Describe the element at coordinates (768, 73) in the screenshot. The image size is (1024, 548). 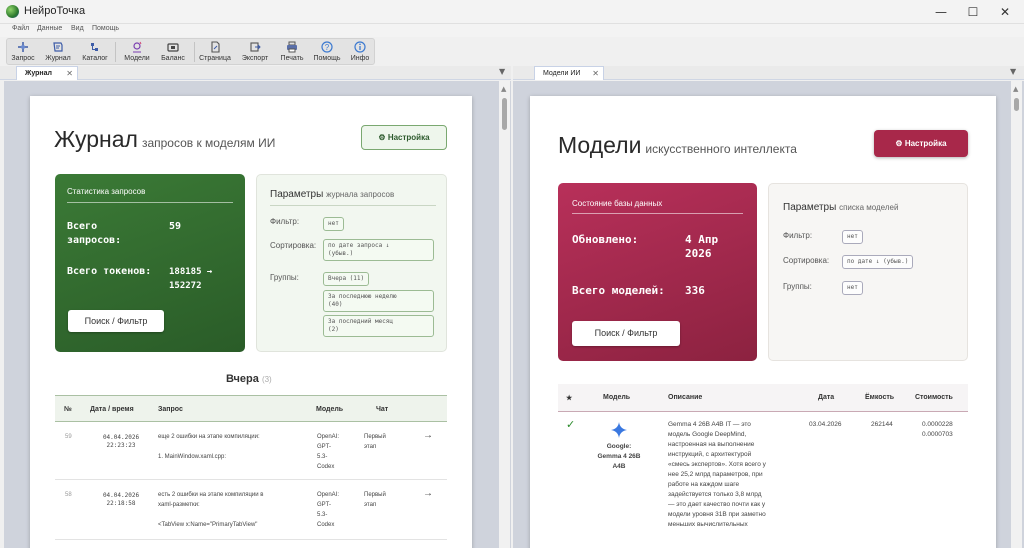
I see `right-tab-strip: Модели ИИ ✕ ▼` at that location.